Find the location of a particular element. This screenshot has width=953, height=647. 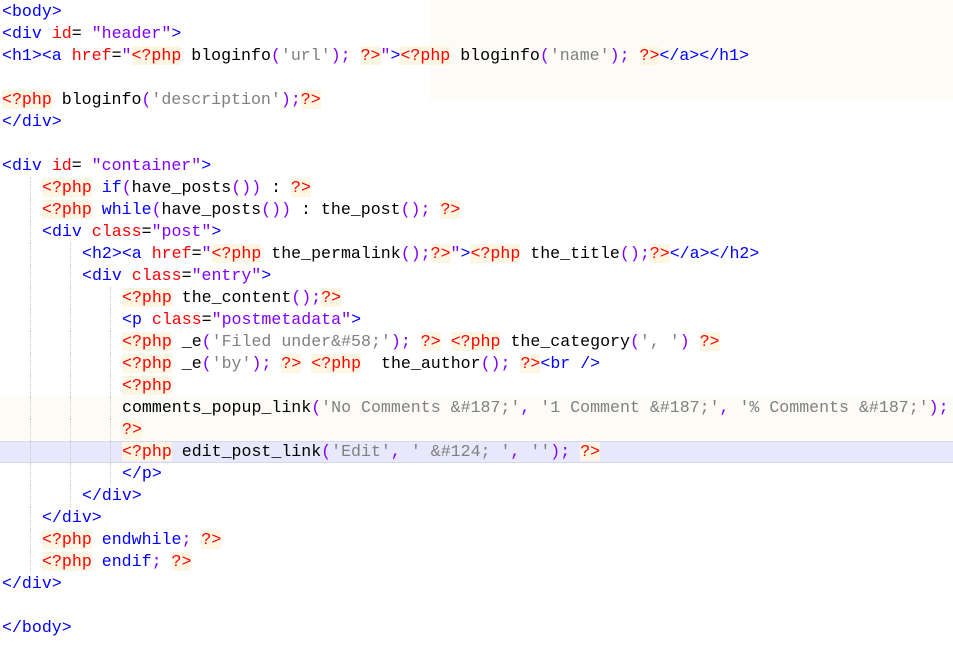

attribute-value: "header" is located at coordinates (131, 33).